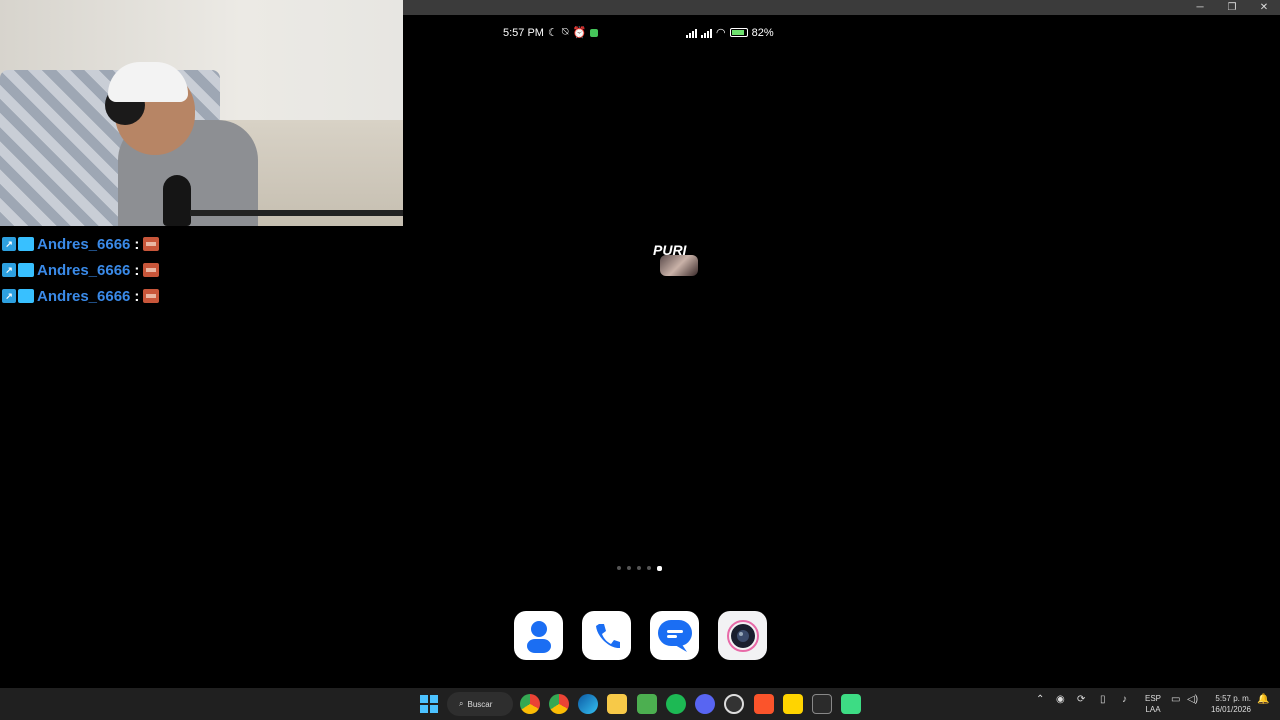  What do you see at coordinates (734, 704) in the screenshot?
I see `obs-icon` at bounding box center [734, 704].